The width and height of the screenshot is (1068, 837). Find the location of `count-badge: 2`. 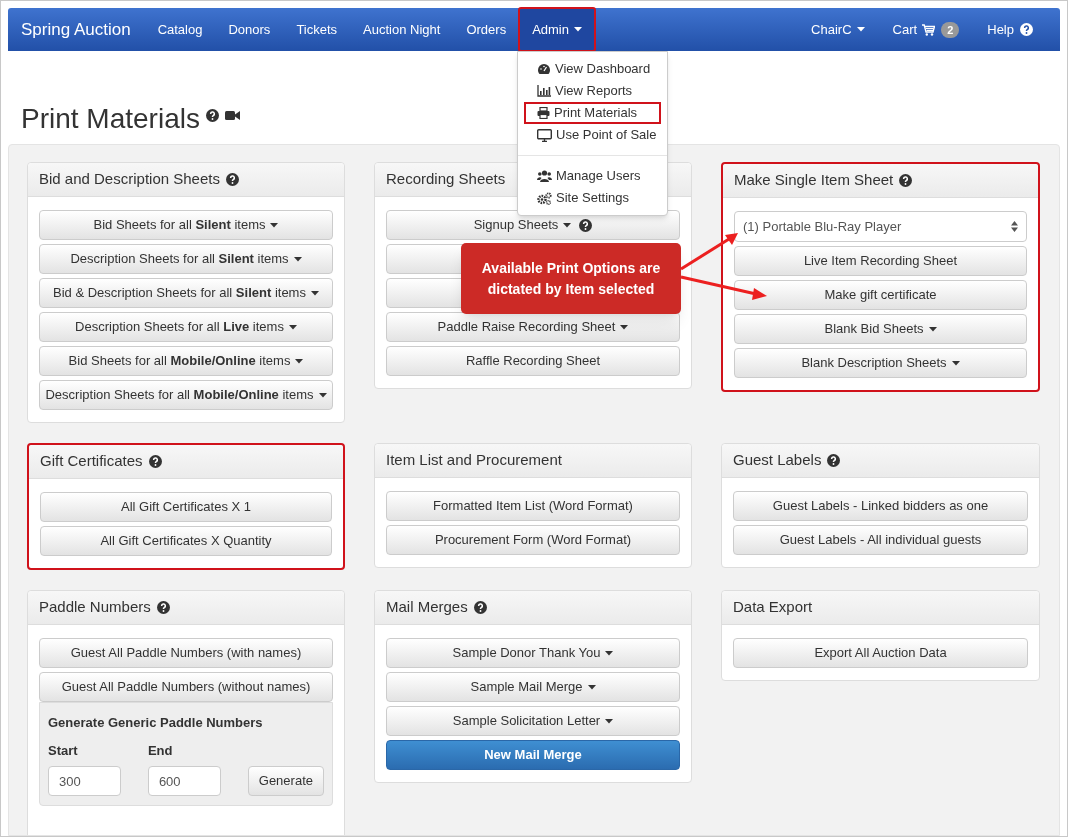

count-badge: 2 is located at coordinates (950, 29).